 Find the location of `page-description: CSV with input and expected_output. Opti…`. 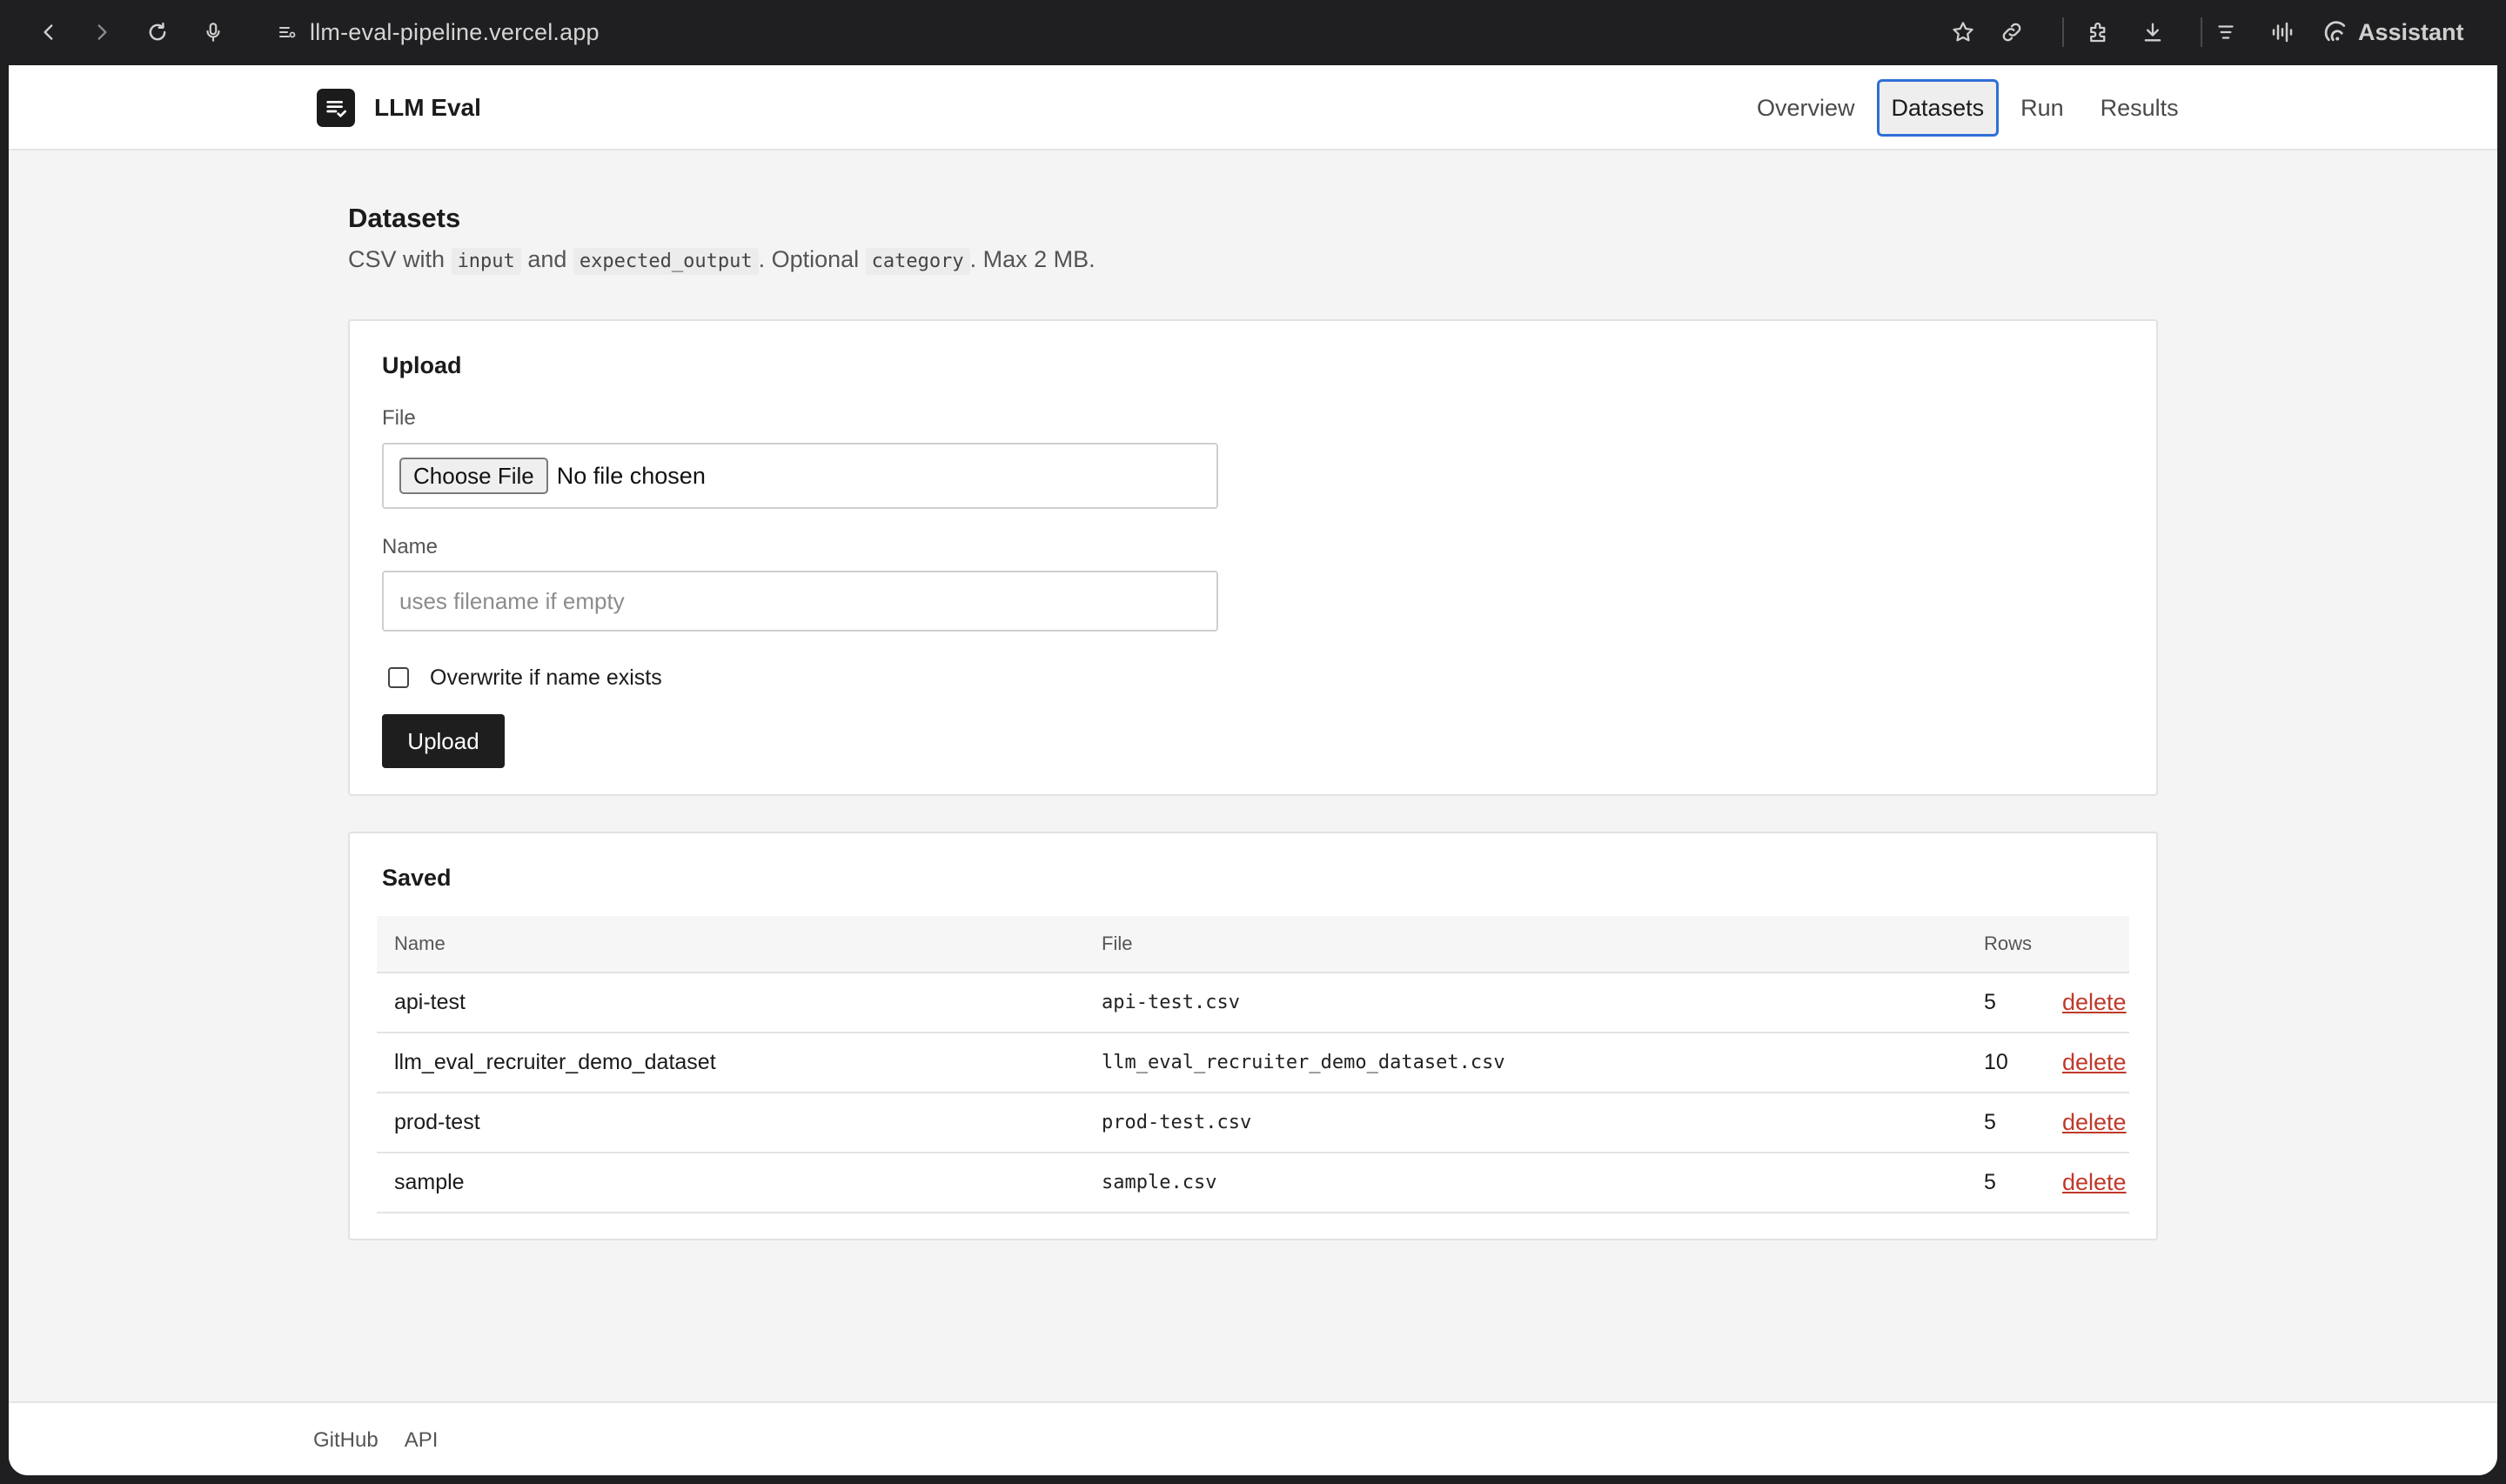

page-description: CSV with input and expected_output. Opti… is located at coordinates (722, 260).